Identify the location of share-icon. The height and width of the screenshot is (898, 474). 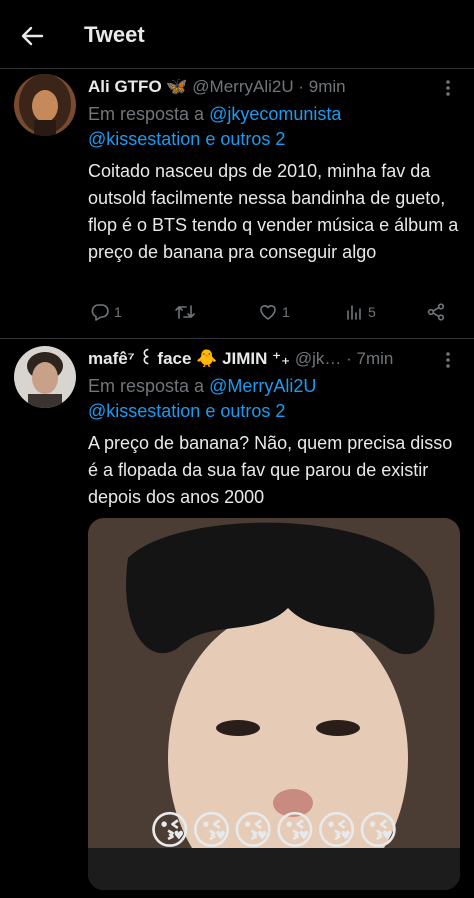
(436, 312).